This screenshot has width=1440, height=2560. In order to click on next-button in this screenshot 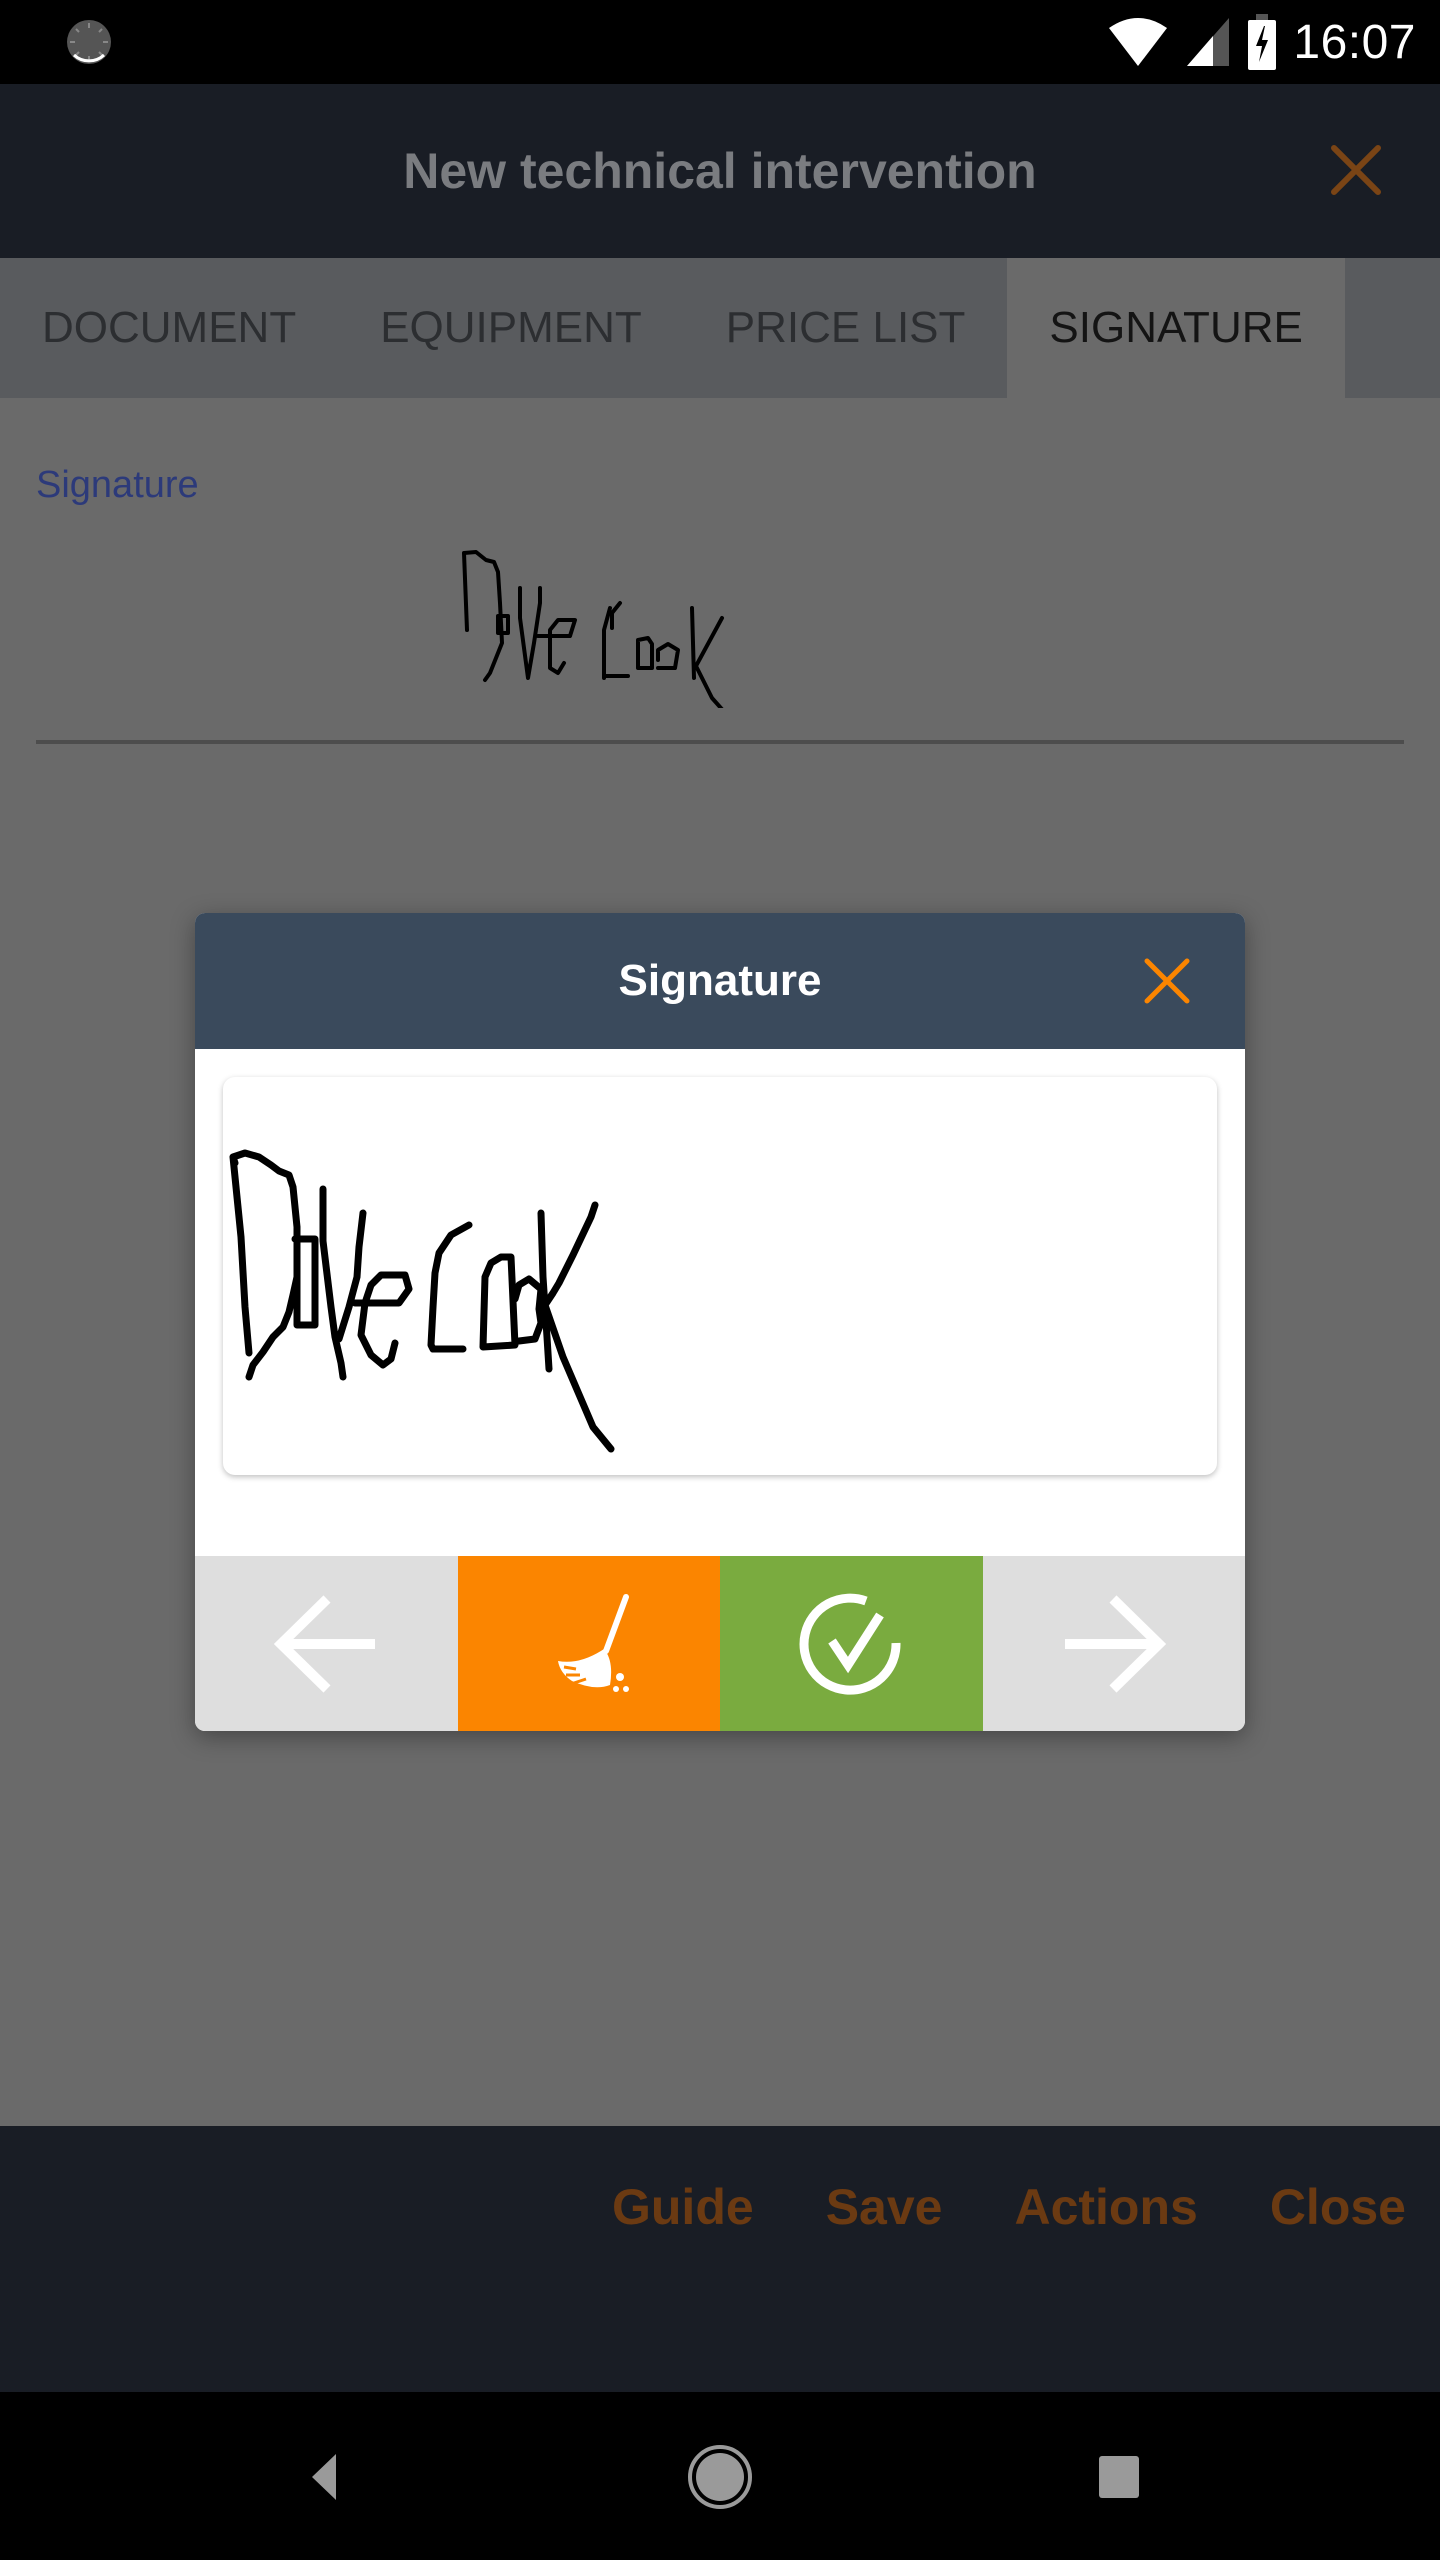, I will do `click(1113, 1643)`.